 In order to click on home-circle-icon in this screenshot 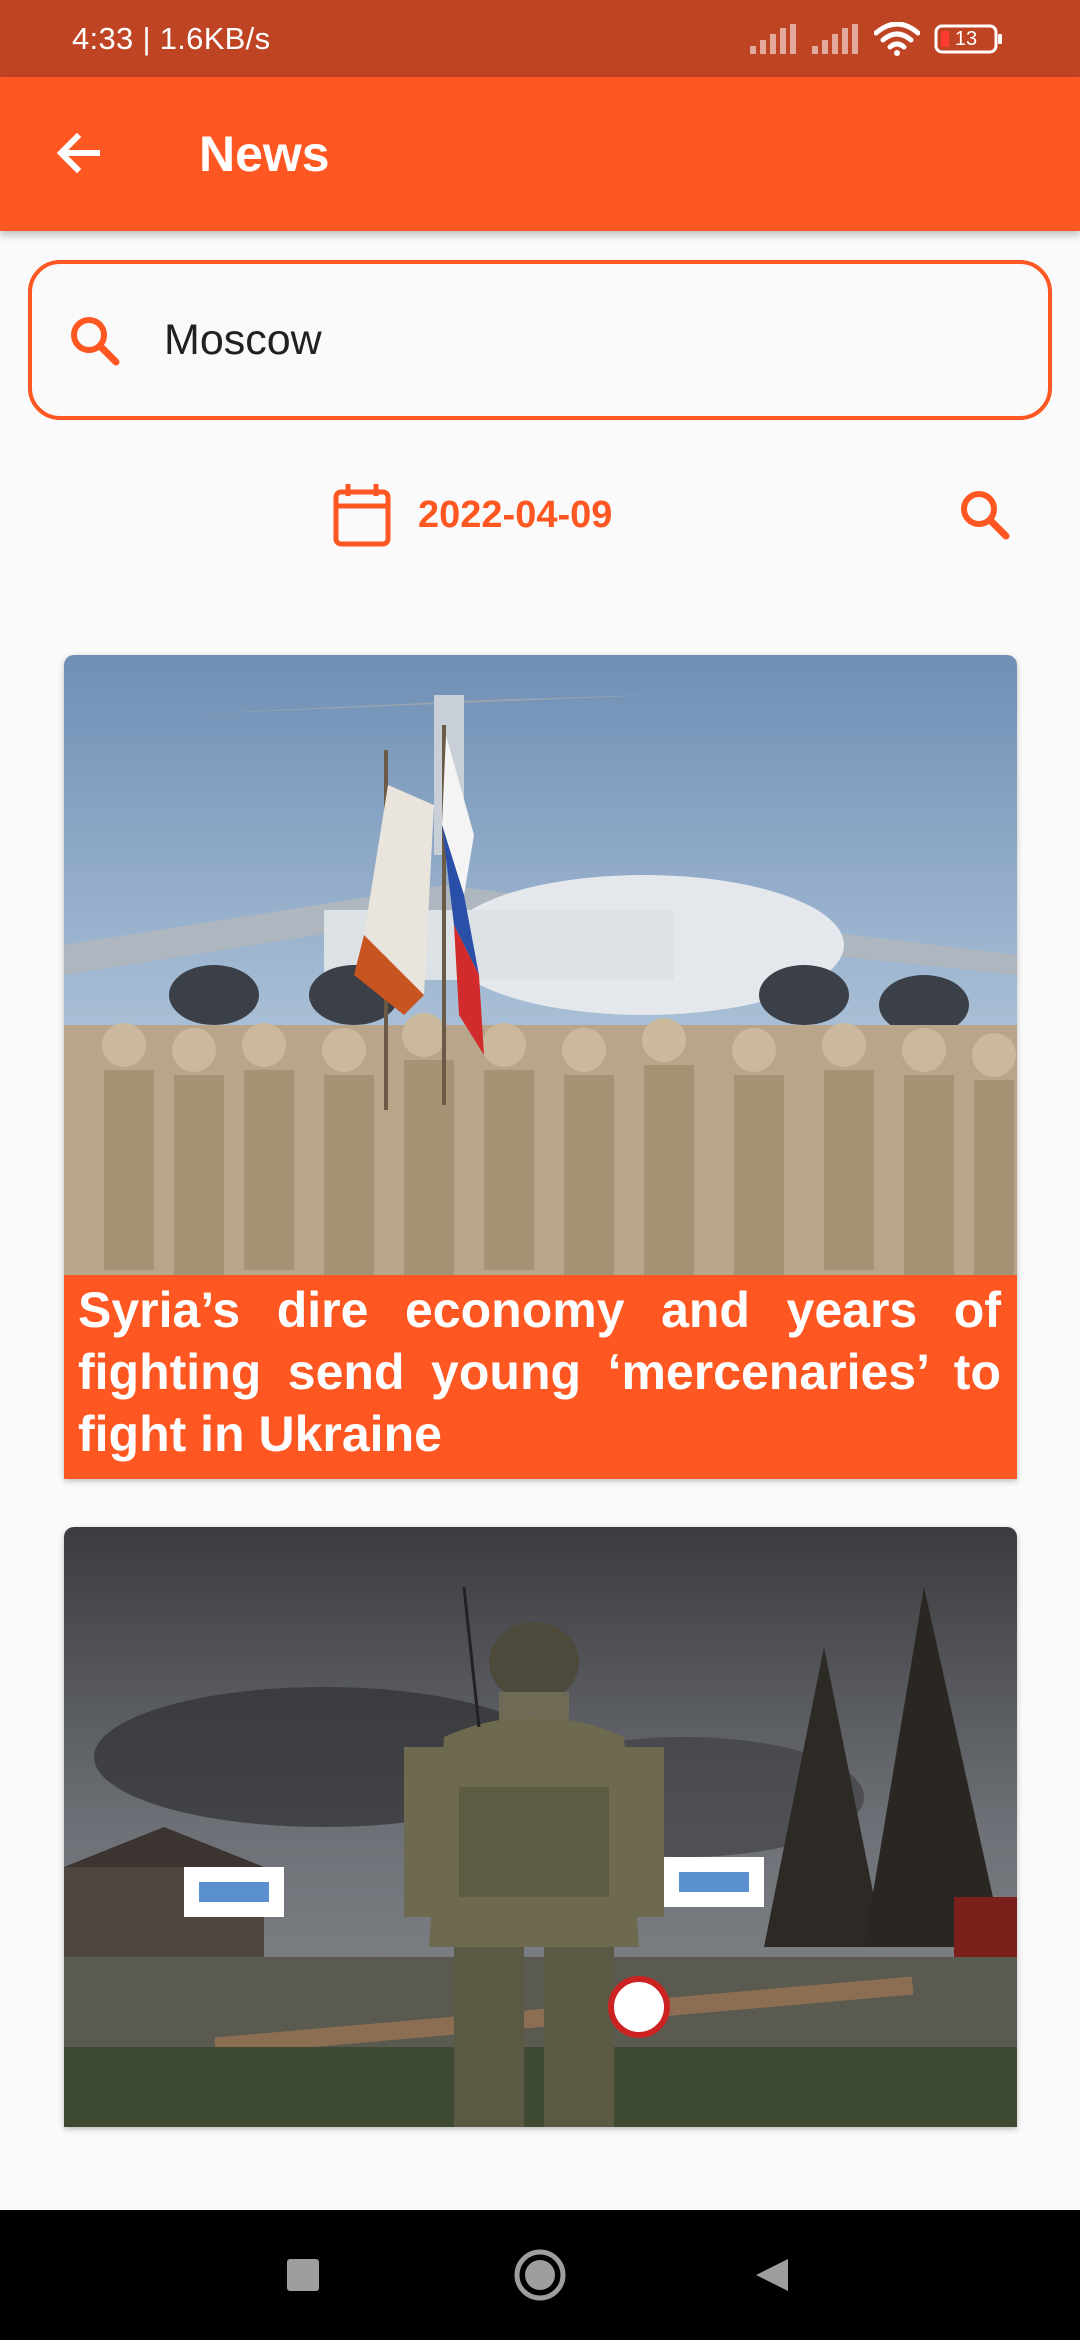, I will do `click(540, 2275)`.